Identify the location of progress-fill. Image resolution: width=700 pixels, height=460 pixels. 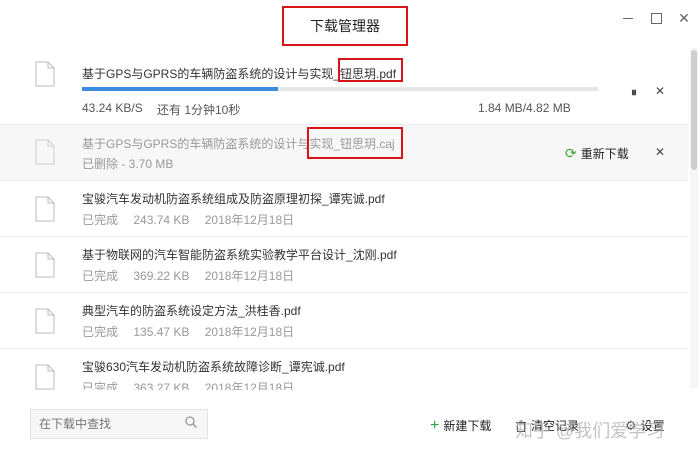
(180, 89).